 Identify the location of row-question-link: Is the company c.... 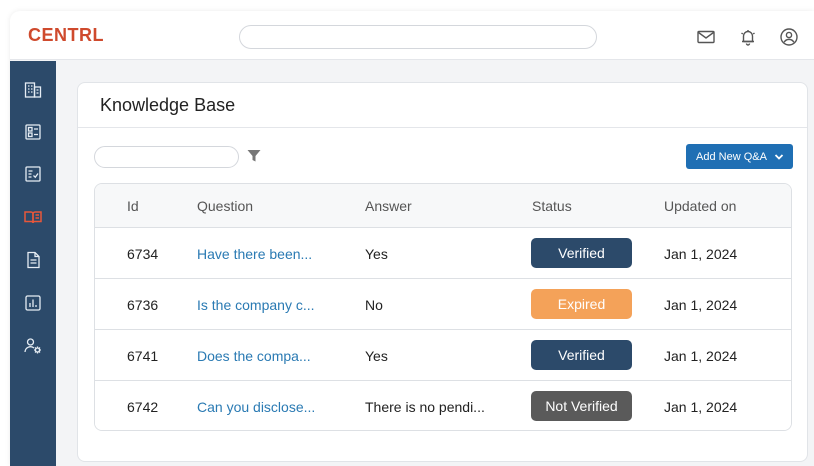
(256, 305).